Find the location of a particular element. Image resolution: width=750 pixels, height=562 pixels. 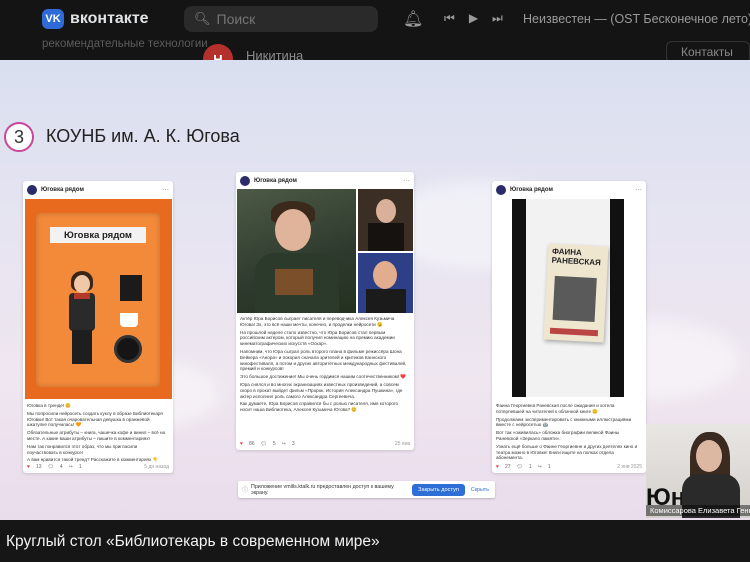

play-icon: ▶ is located at coordinates (473, 18).